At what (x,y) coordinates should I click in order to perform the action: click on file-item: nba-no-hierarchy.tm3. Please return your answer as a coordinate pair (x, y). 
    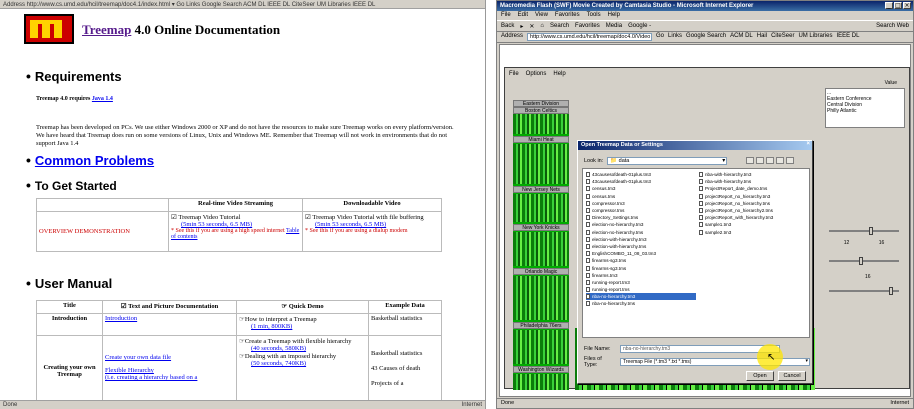
    Looking at the image, I should click on (641, 297).